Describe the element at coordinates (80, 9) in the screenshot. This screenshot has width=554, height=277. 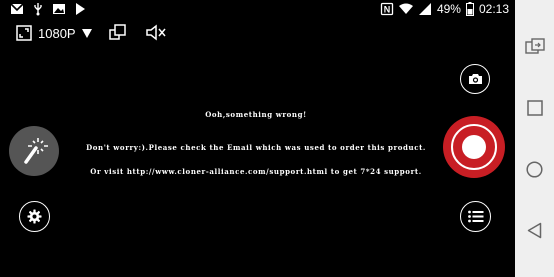
I see `play-store-icon` at that location.